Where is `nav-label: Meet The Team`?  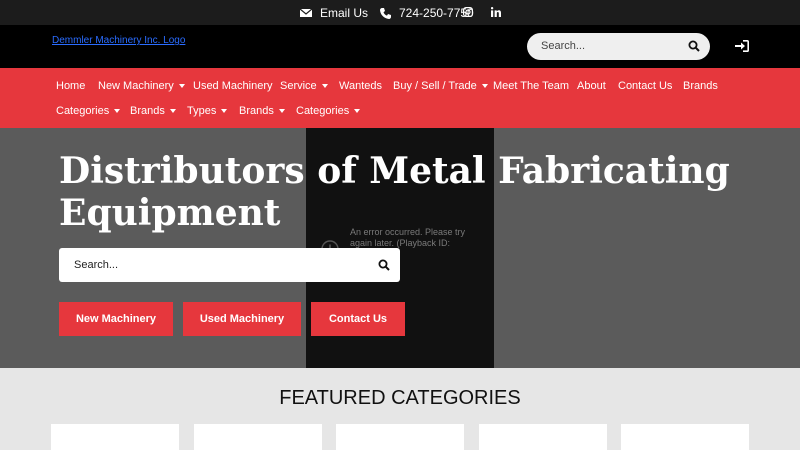
nav-label: Meet The Team is located at coordinates (531, 86).